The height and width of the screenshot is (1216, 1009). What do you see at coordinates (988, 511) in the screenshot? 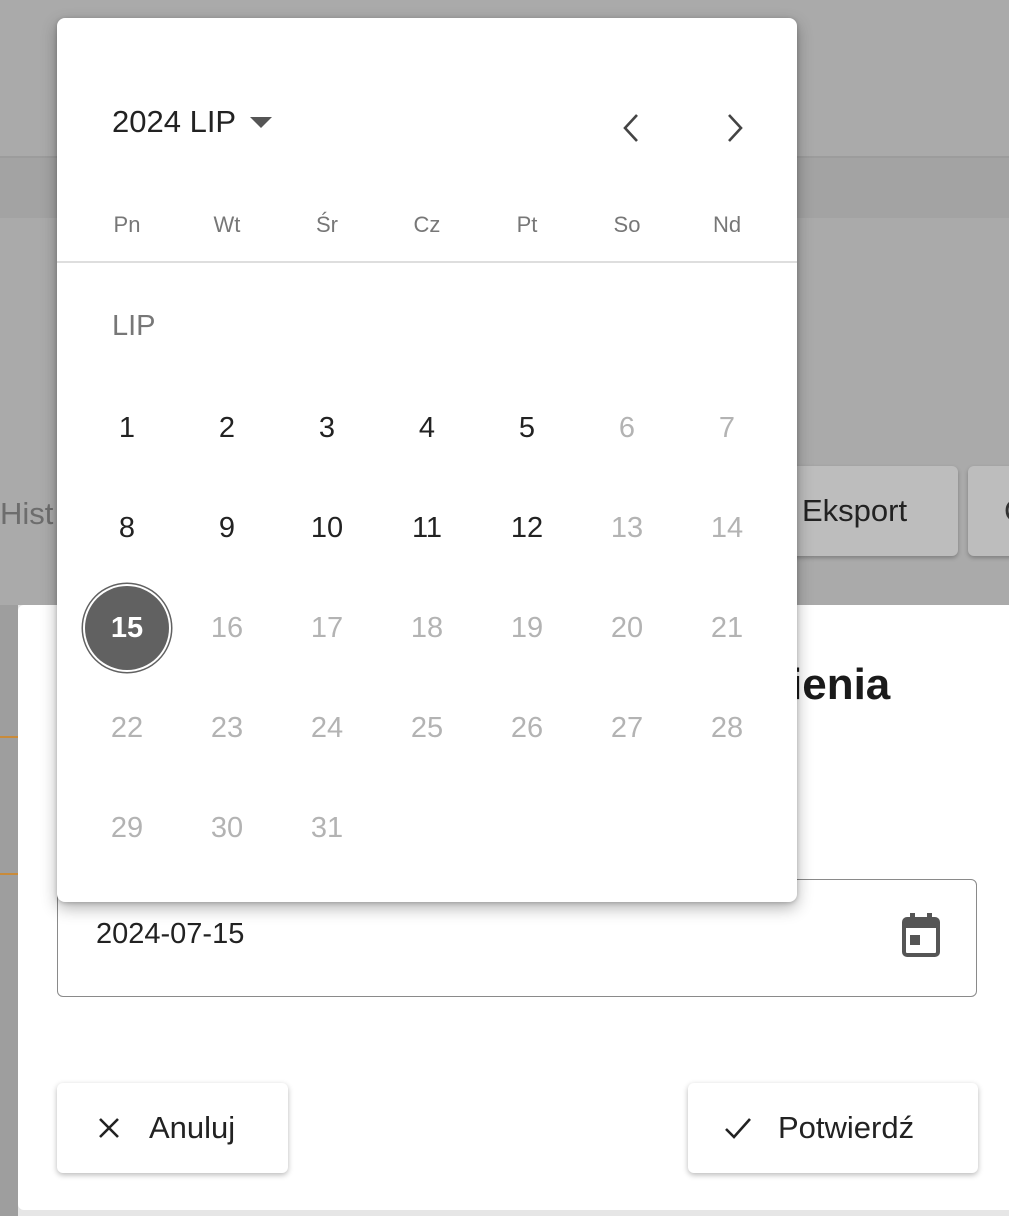
I see `next-button-partial: C` at bounding box center [988, 511].